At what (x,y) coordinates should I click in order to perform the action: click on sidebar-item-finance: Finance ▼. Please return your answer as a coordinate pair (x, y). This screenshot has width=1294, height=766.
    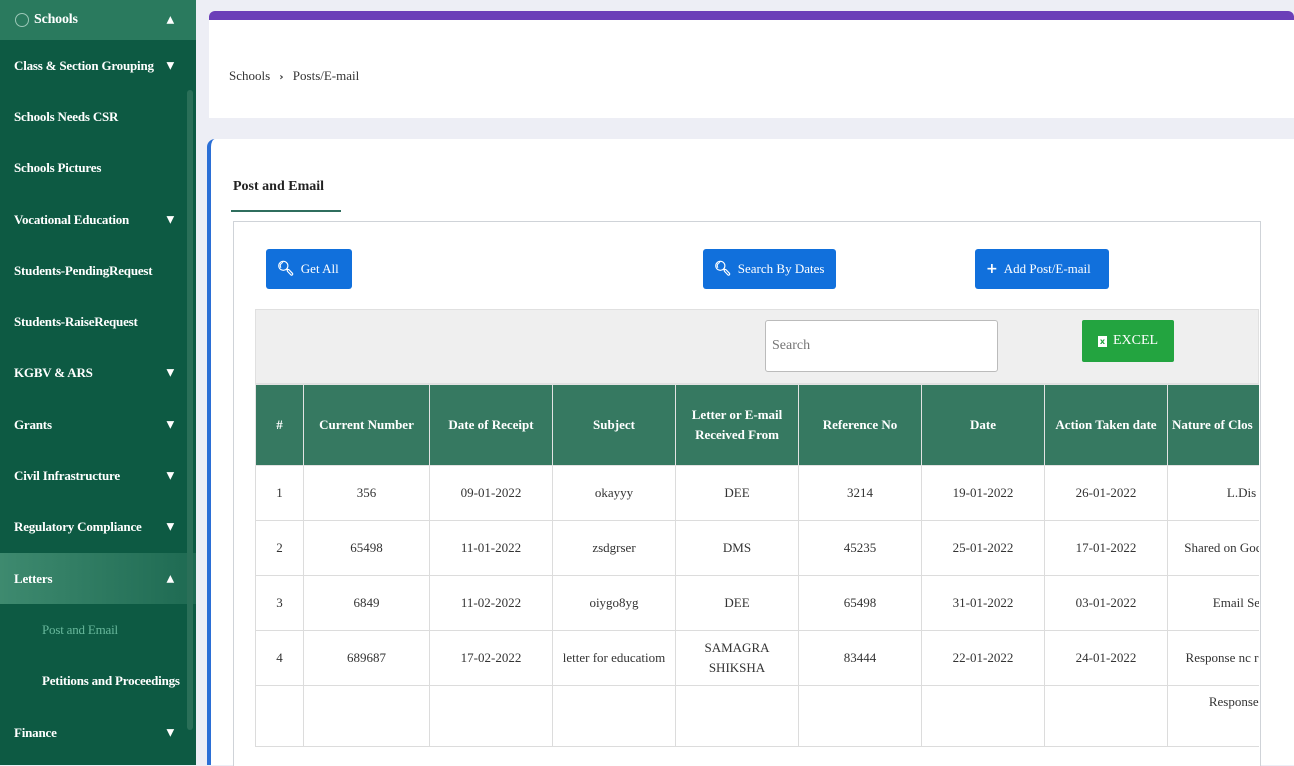
    Looking at the image, I should click on (98, 732).